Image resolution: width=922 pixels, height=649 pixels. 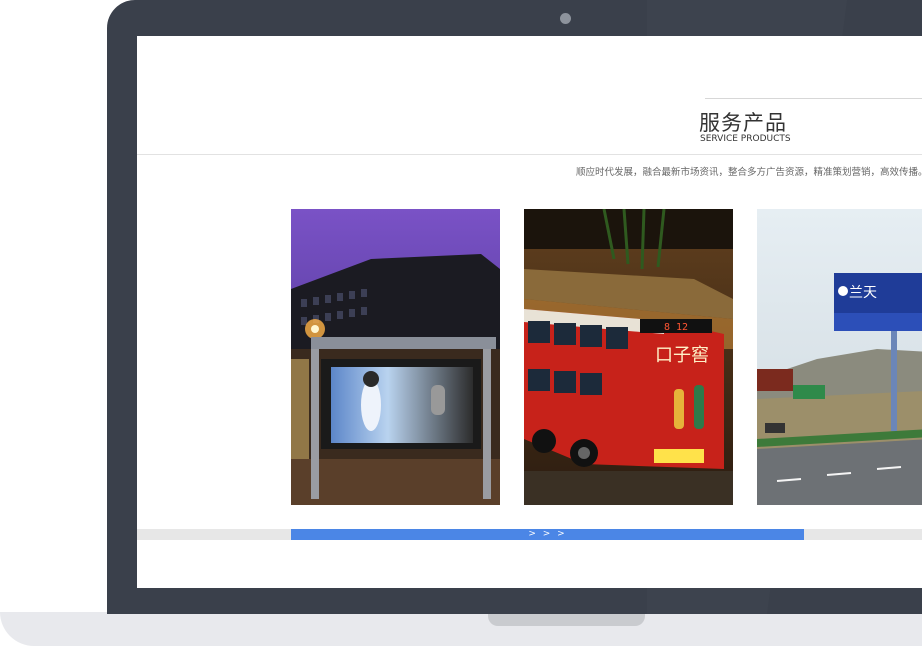 What do you see at coordinates (566, 619) in the screenshot?
I see `laptop-hinge-notch` at bounding box center [566, 619].